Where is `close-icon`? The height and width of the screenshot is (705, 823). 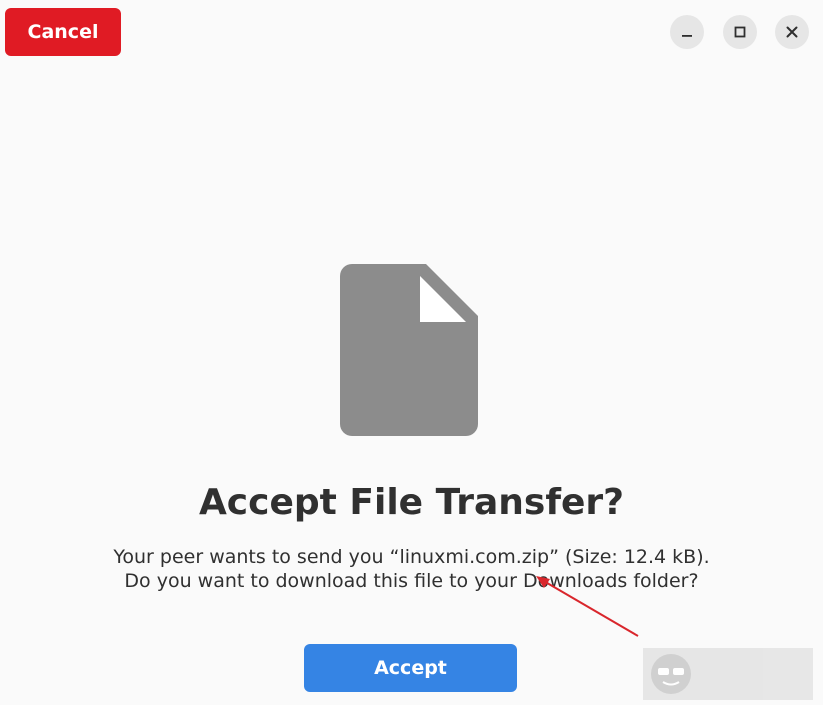 close-icon is located at coordinates (792, 32).